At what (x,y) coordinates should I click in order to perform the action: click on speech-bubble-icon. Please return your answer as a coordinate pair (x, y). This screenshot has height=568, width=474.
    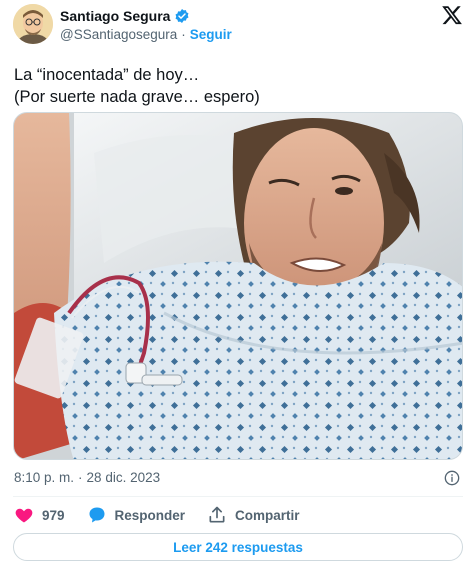
    Looking at the image, I should click on (97, 515).